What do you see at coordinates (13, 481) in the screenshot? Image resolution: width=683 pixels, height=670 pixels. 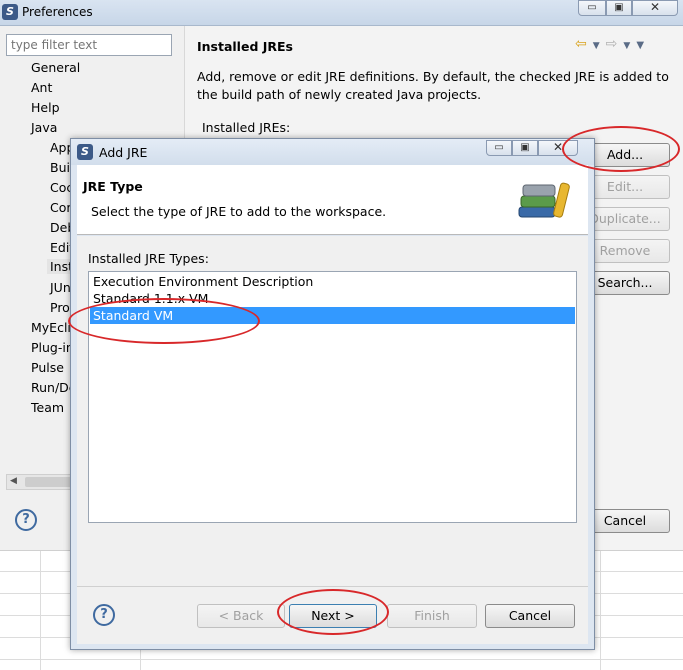 I see `scroll-left-icon: ◀` at bounding box center [13, 481].